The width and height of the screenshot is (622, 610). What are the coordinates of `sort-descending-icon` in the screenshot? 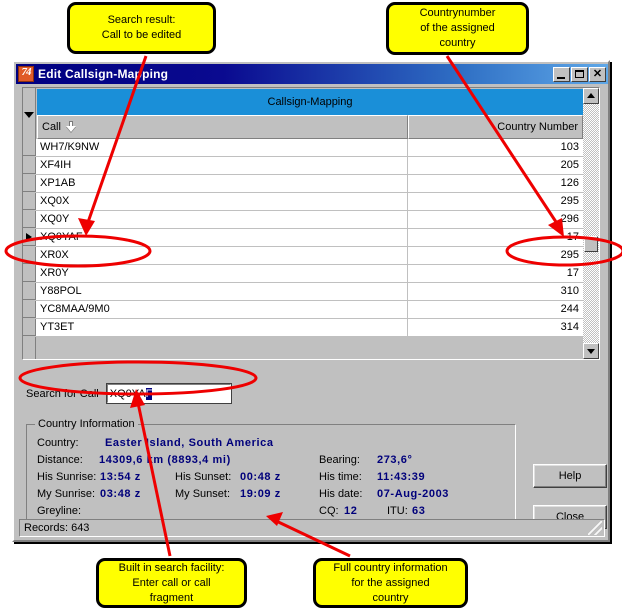 It's located at (71, 127).